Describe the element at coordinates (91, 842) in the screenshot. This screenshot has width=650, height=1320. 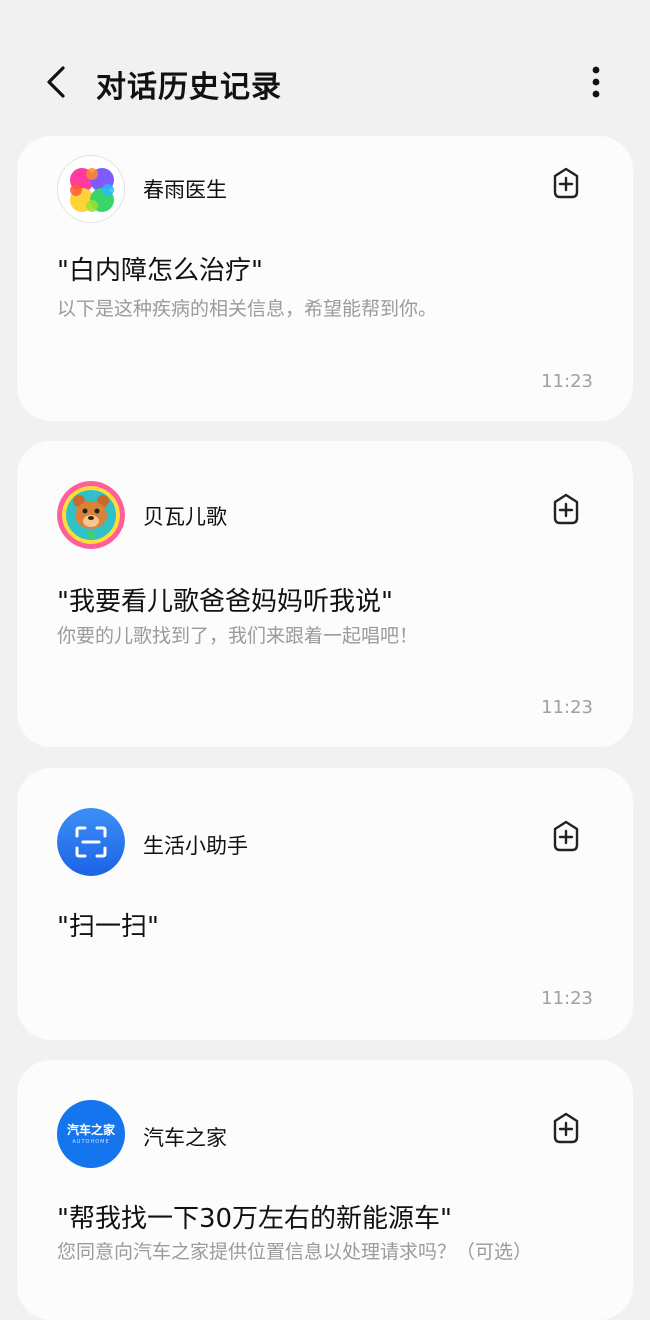
I see `scan-logo` at that location.